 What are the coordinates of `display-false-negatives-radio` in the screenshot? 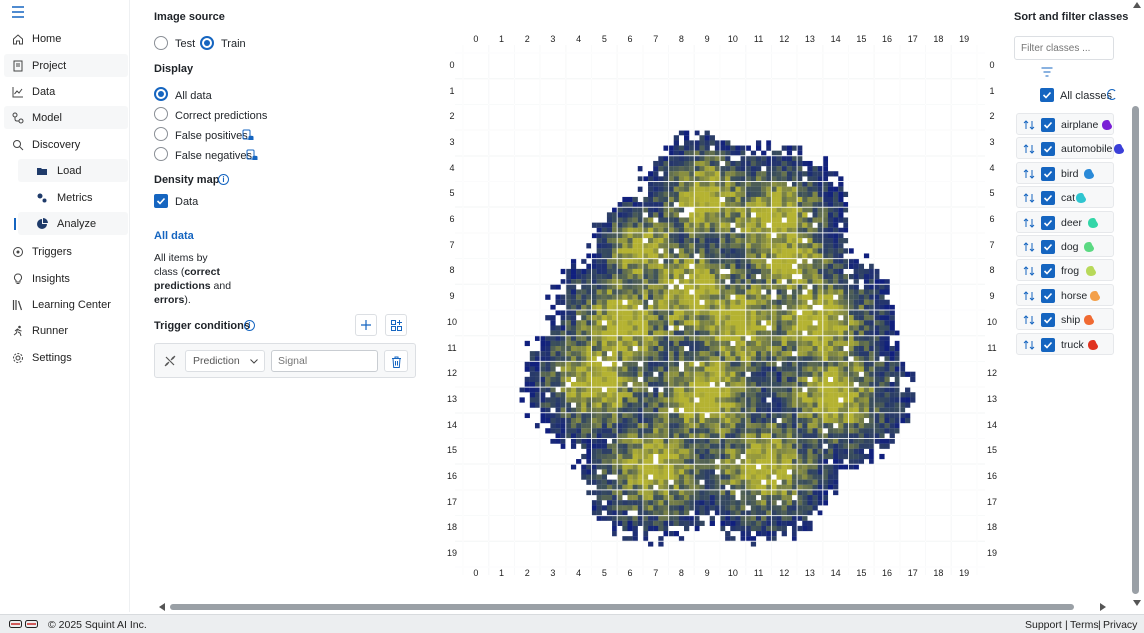 It's located at (161, 154).